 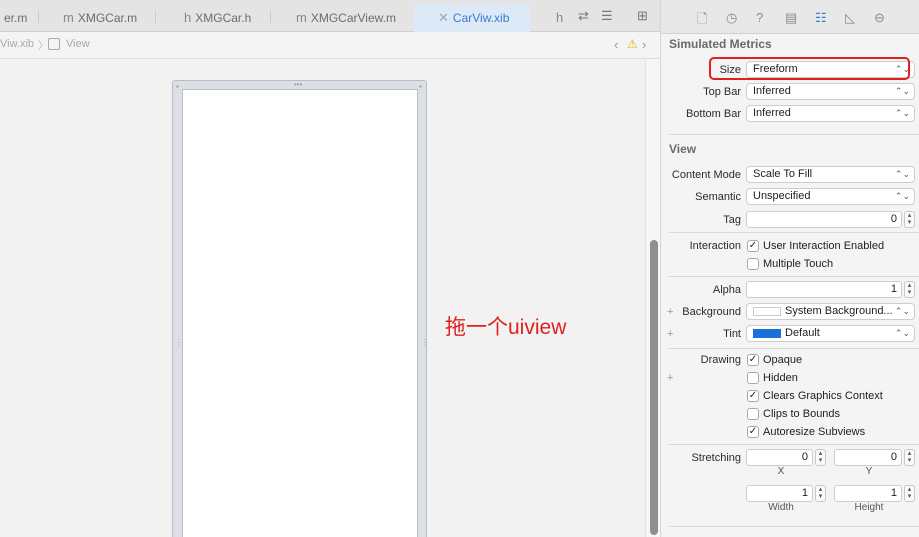 What do you see at coordinates (616, 44) in the screenshot?
I see `chevron-left-icon: ‹` at bounding box center [616, 44].